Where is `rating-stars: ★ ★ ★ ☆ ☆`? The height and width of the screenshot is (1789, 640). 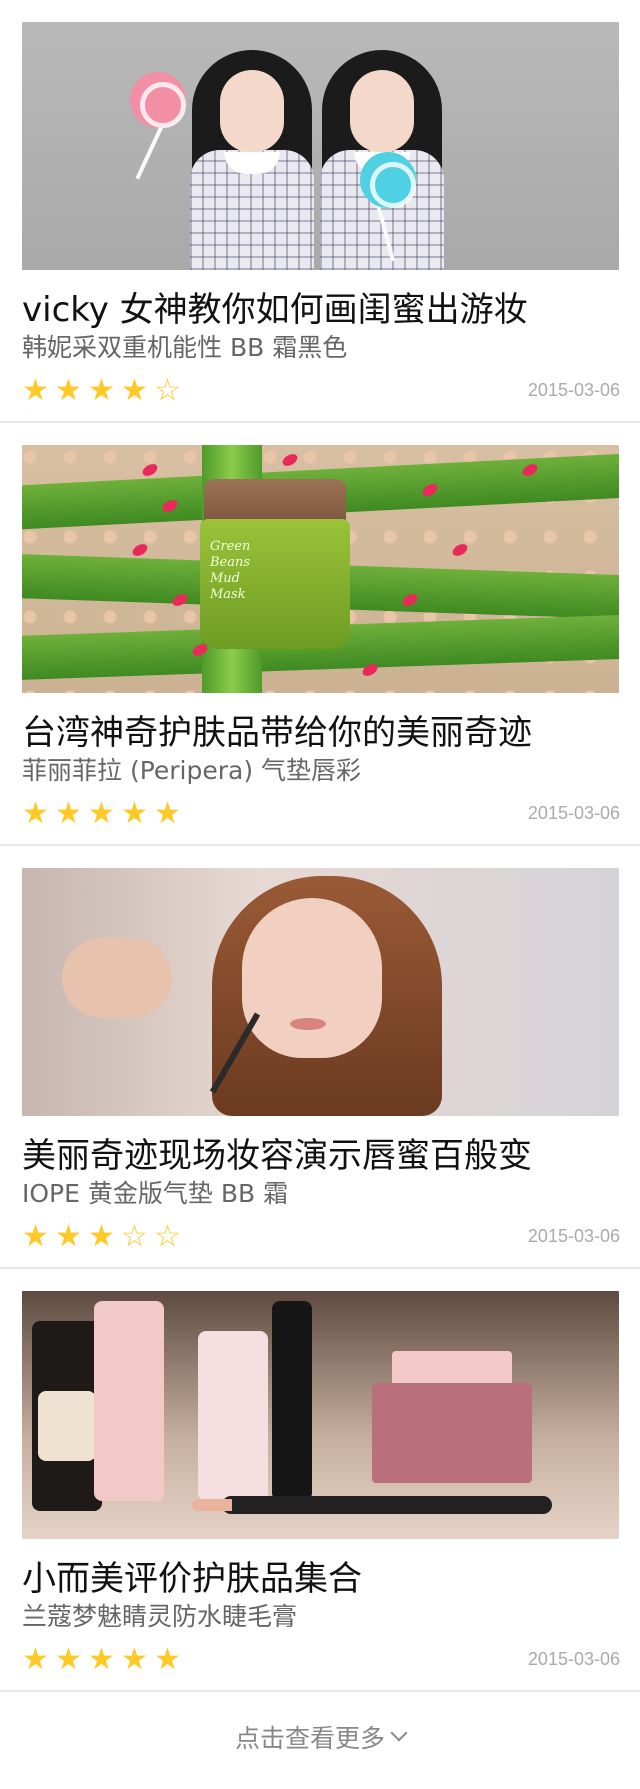
rating-stars: ★ ★ ★ ☆ ☆ is located at coordinates (101, 1236).